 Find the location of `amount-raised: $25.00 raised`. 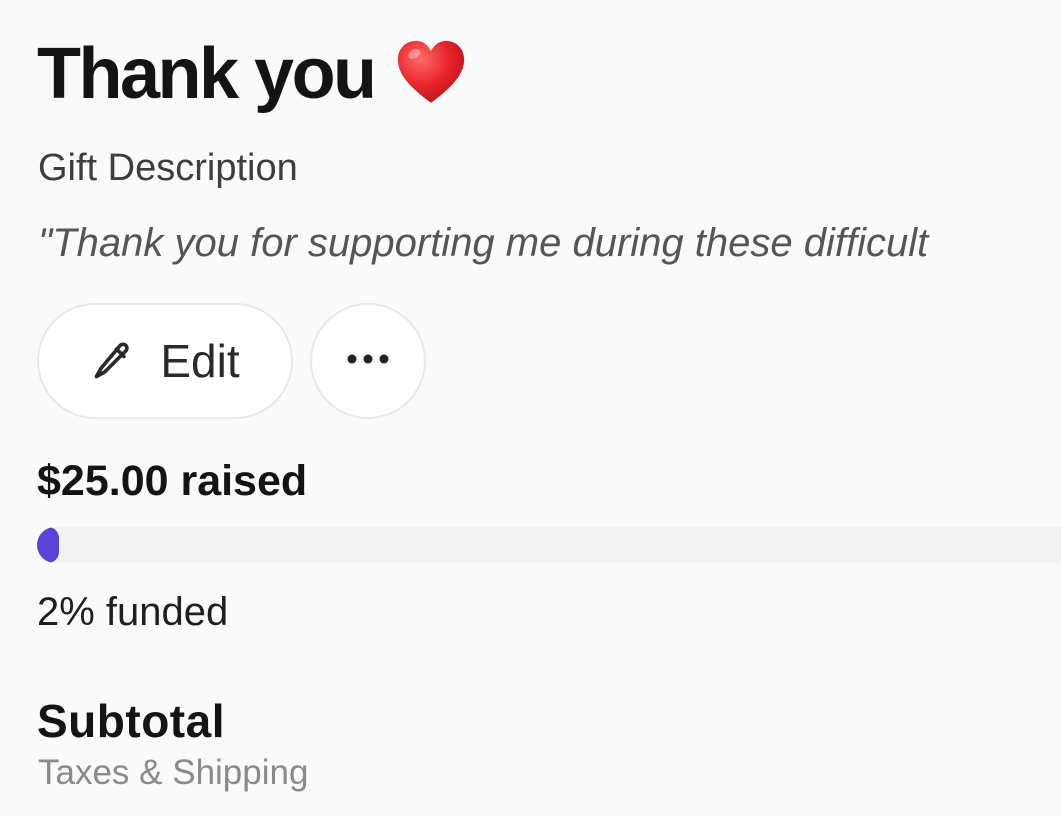

amount-raised: $25.00 raised is located at coordinates (172, 481).